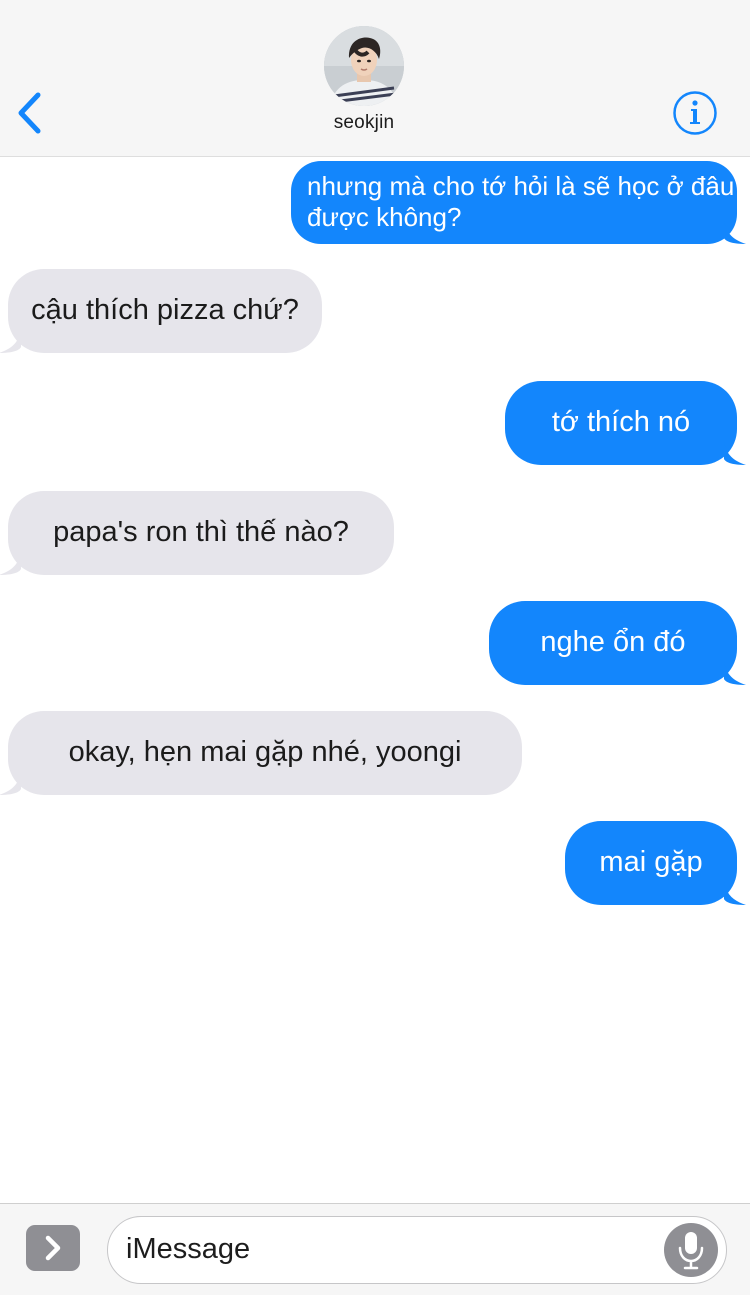 The image size is (750, 1295). I want to click on chevron-right-icon, so click(53, 1248).